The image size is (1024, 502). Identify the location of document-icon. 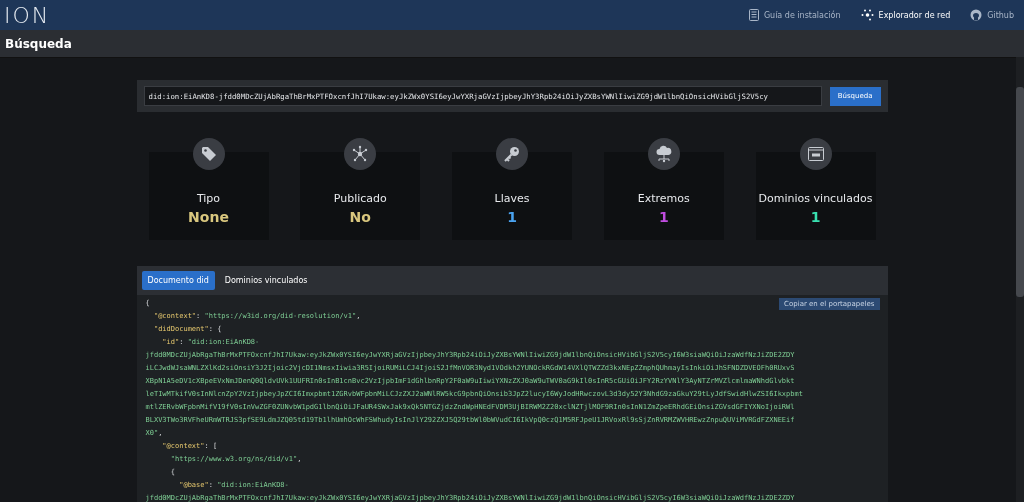
(753, 15).